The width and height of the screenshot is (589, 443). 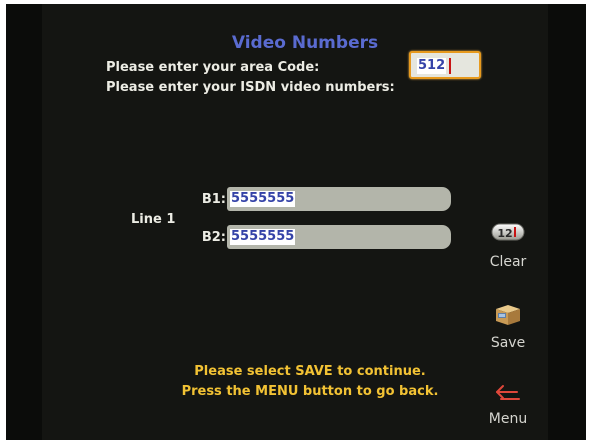 What do you see at coordinates (263, 237) in the screenshot?
I see `b2-number-value: 5555555` at bounding box center [263, 237].